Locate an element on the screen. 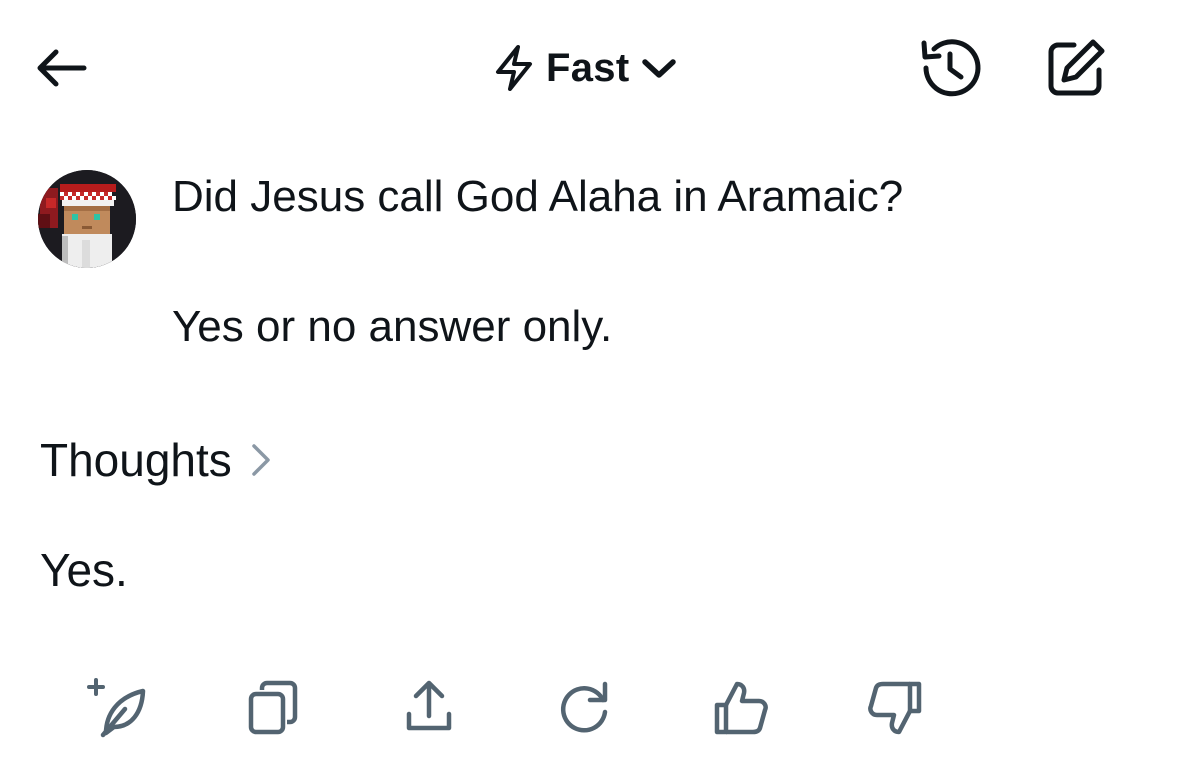 The height and width of the screenshot is (776, 1179). compose-icon is located at coordinates (1076, 67).